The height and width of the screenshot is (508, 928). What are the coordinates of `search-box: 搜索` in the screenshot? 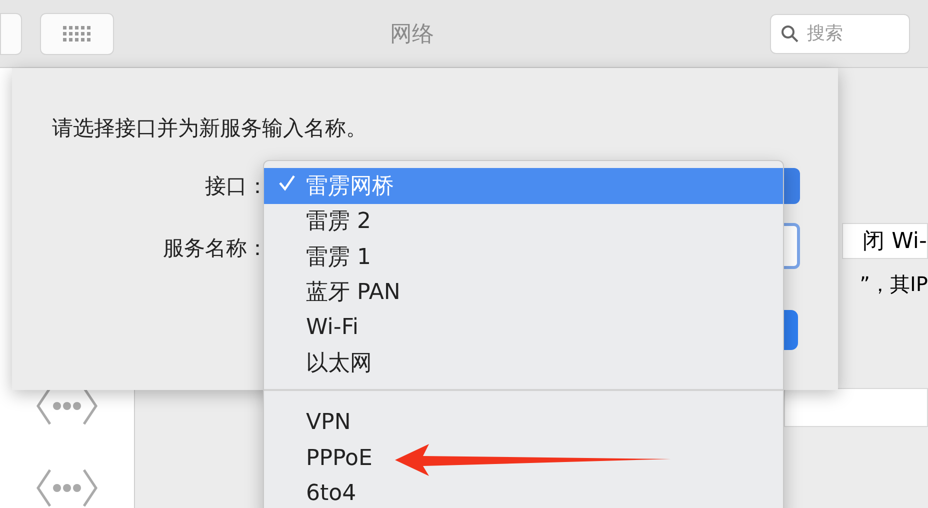 It's located at (840, 34).